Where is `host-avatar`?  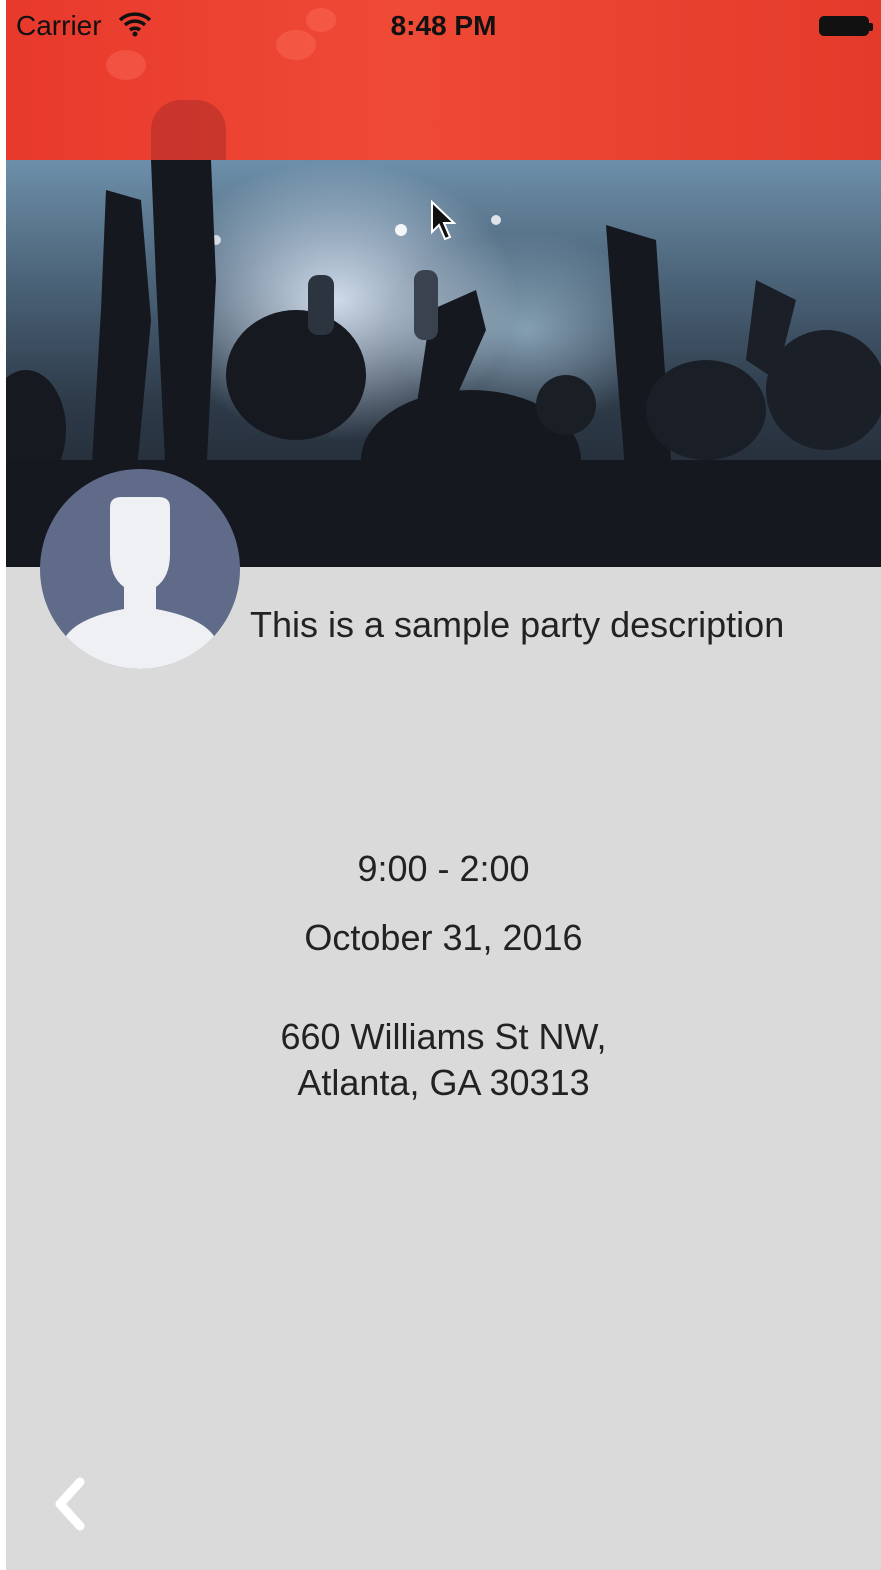
host-avatar is located at coordinates (140, 569).